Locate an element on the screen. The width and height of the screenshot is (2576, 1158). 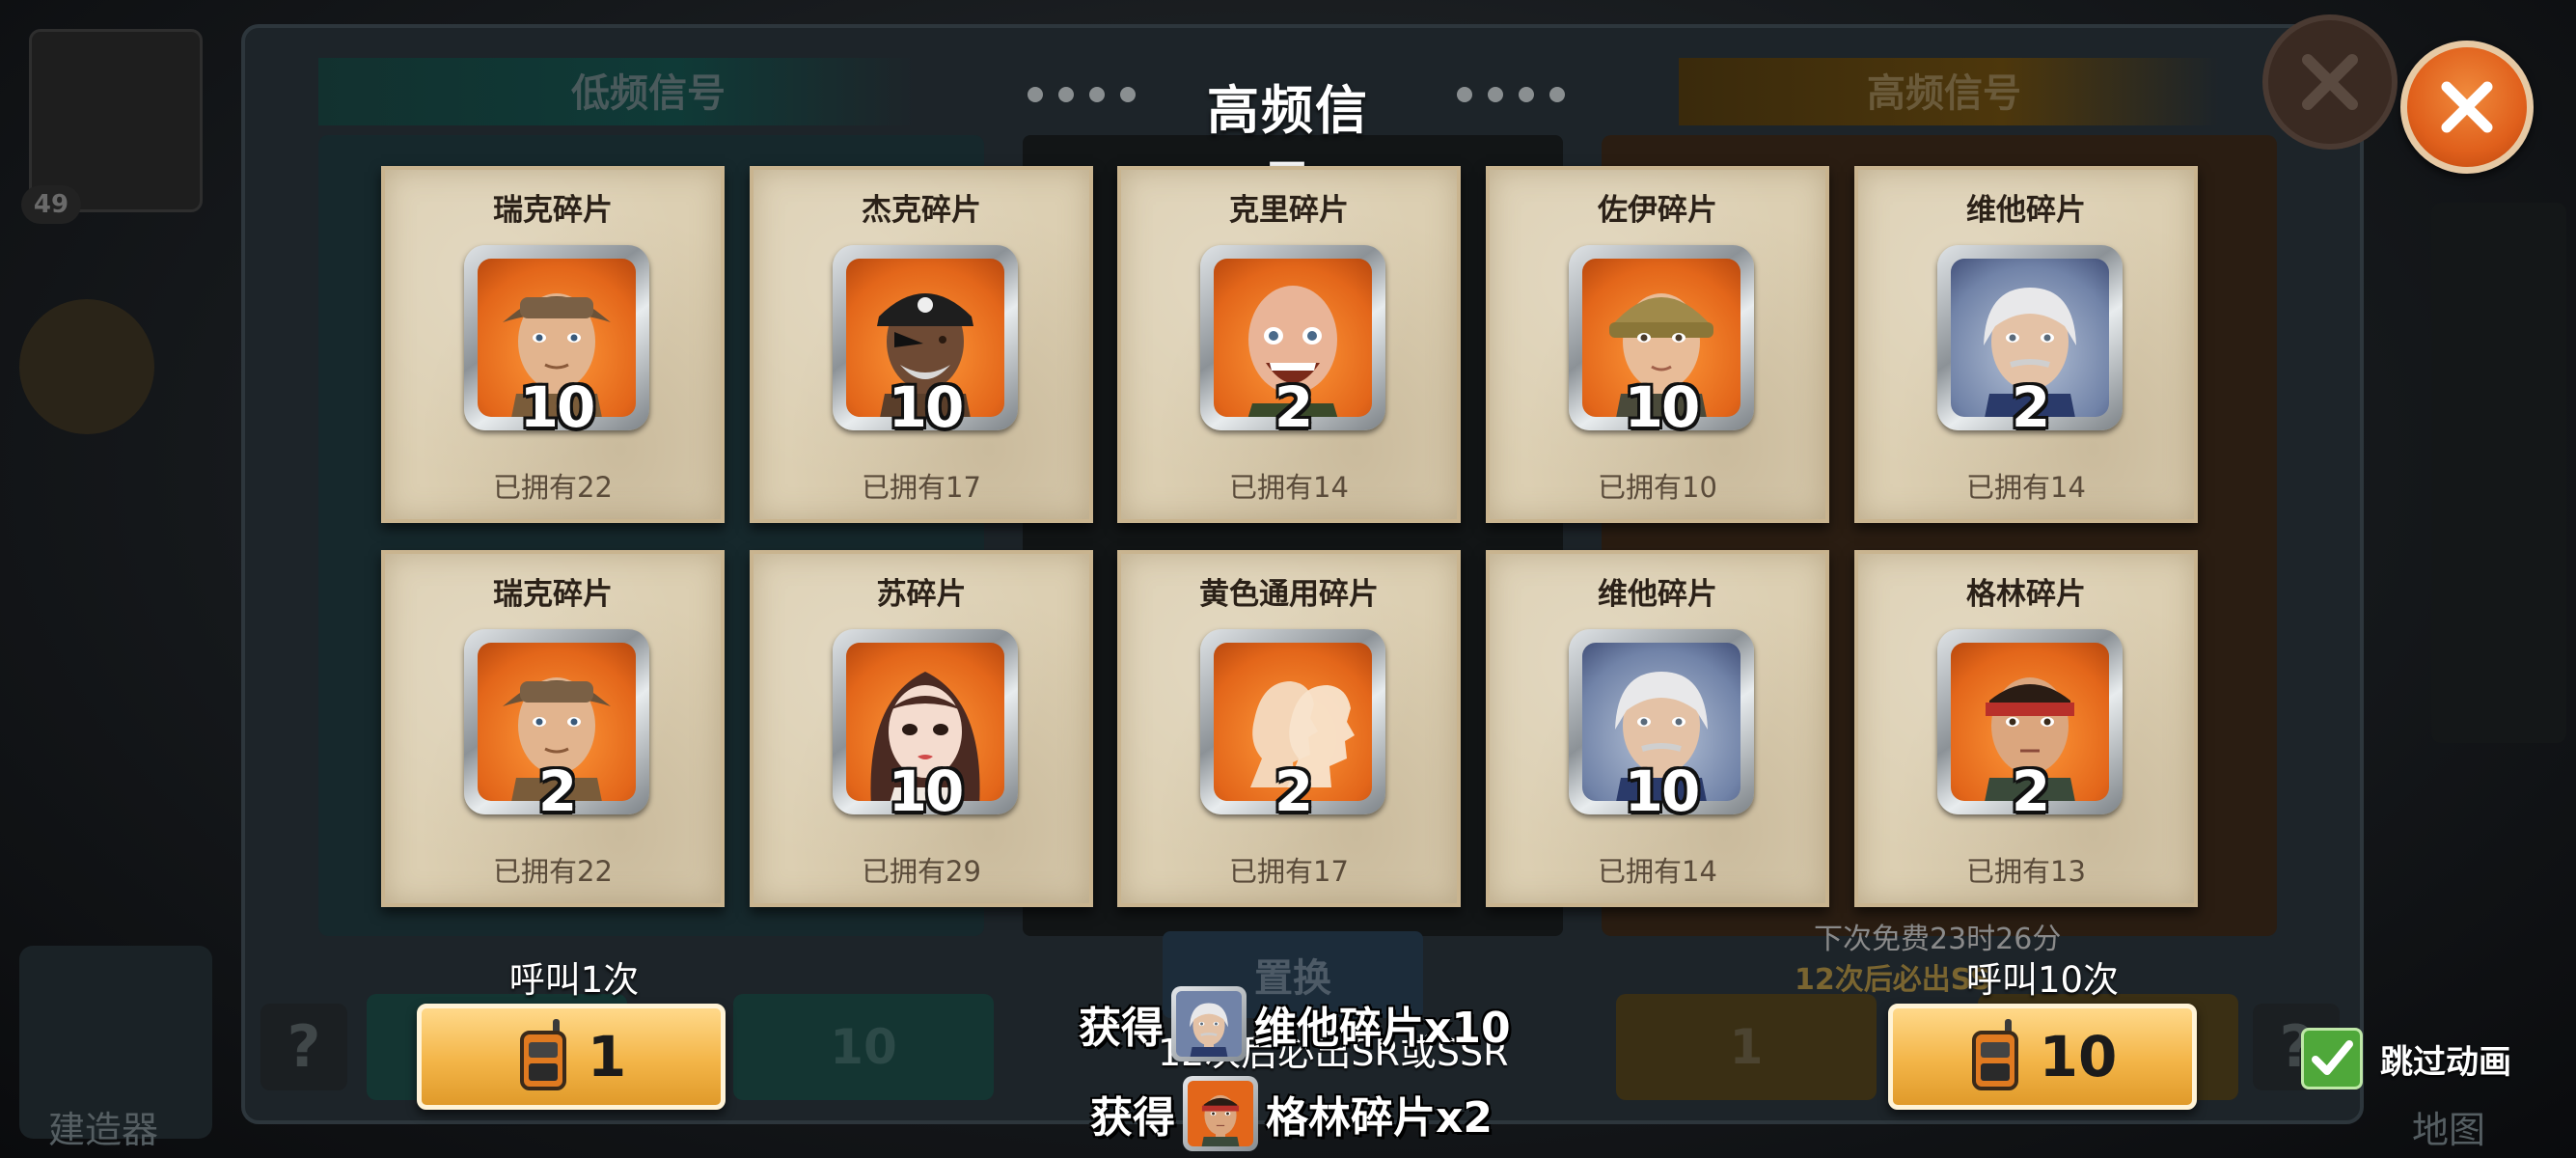
shard-card: 维他碎片 2 已拥有14 is located at coordinates (2026, 344).